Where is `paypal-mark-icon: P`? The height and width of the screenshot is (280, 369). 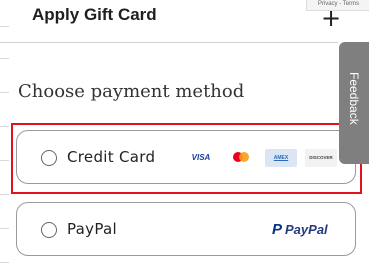 paypal-mark-icon: P is located at coordinates (277, 229).